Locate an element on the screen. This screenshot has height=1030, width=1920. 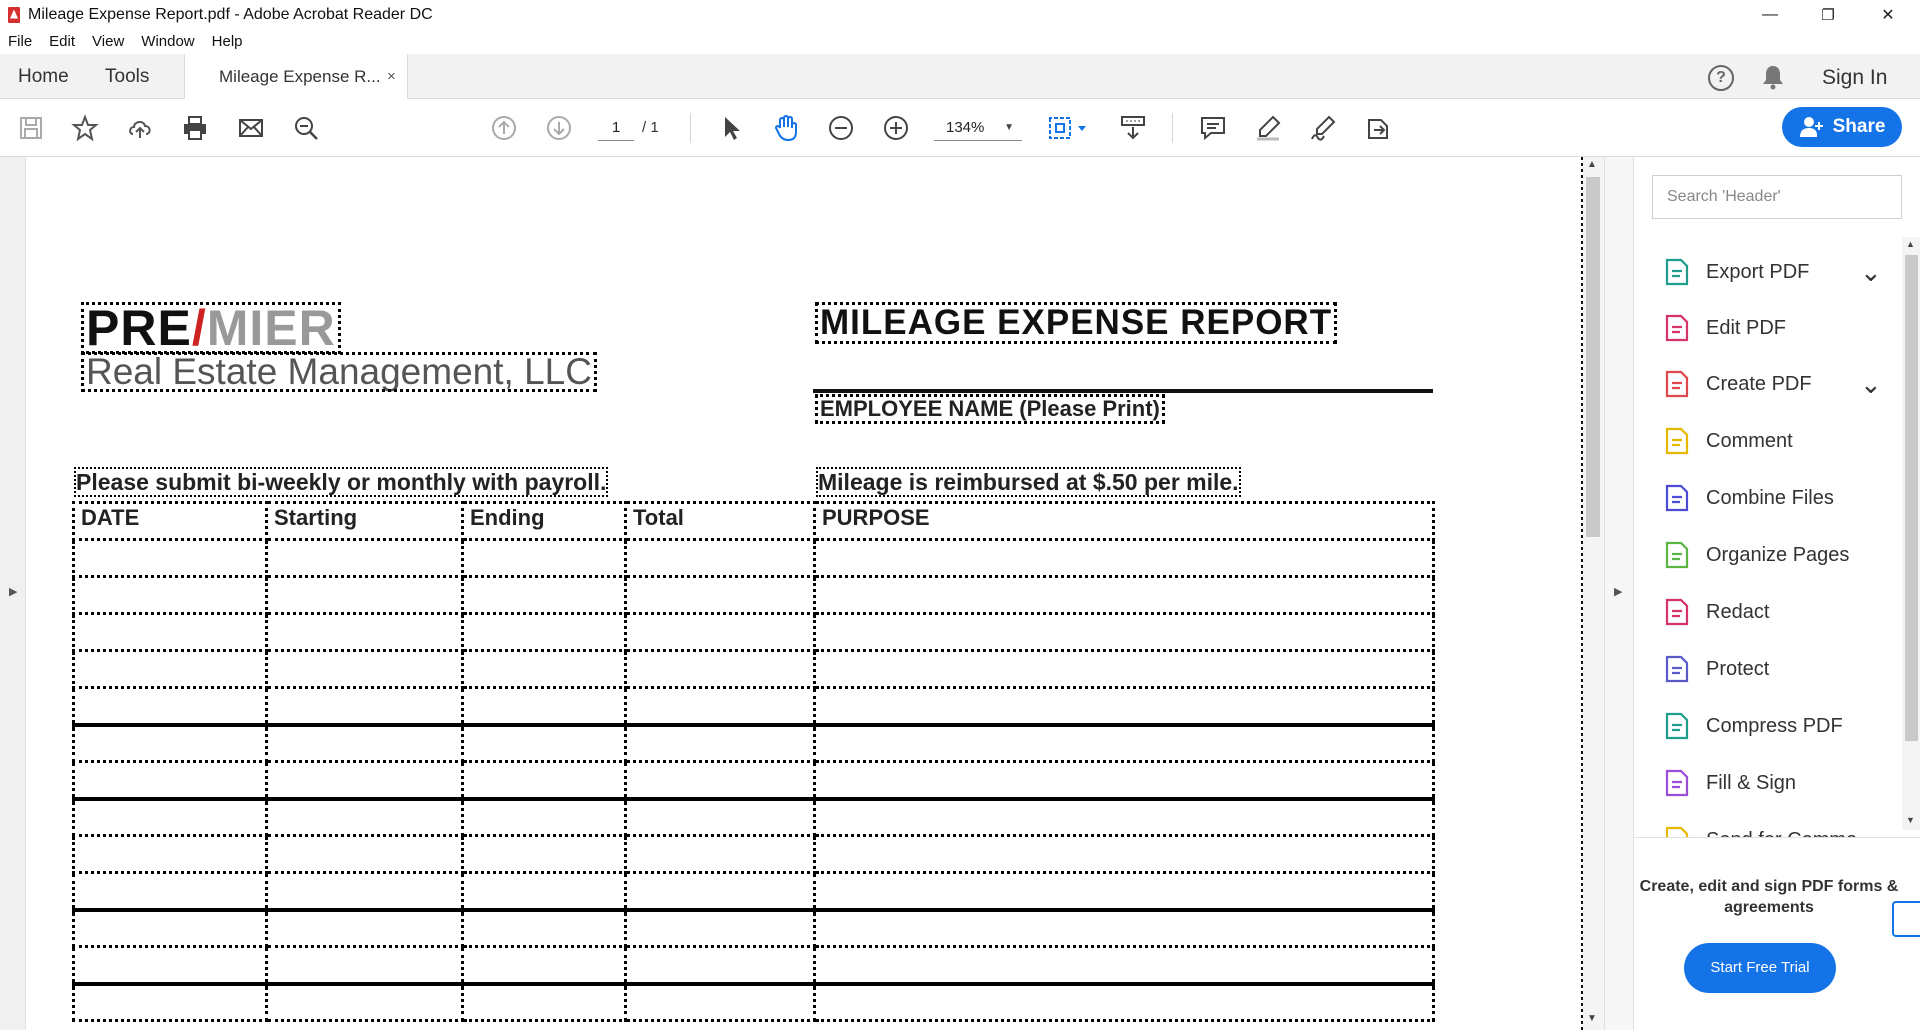
notification-bell-icon is located at coordinates (1773, 77).